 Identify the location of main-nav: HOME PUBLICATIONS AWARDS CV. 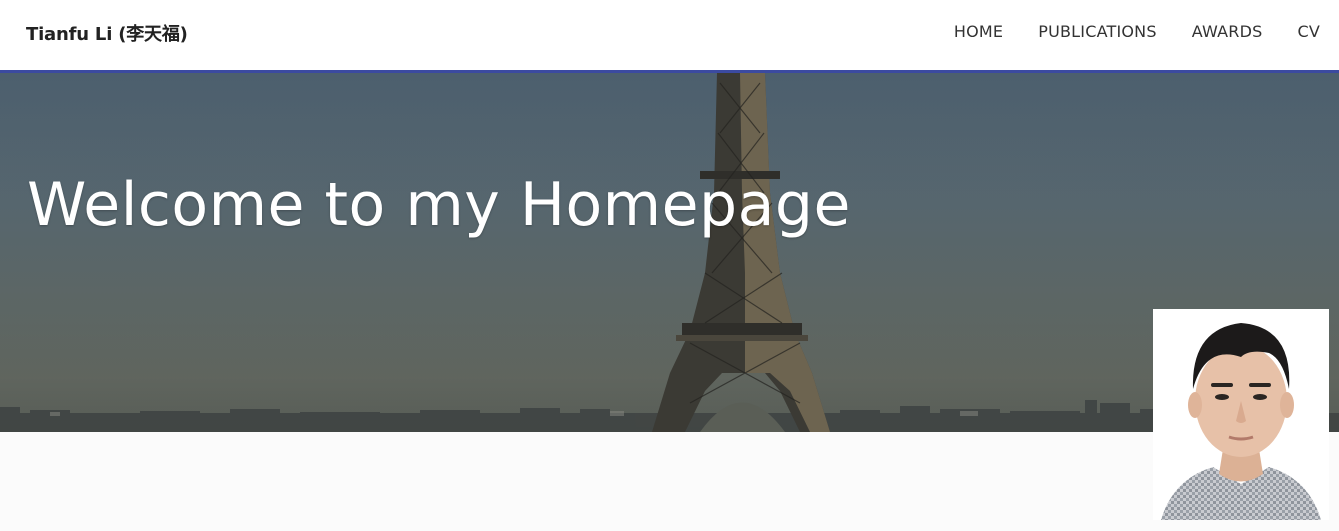
(1137, 31).